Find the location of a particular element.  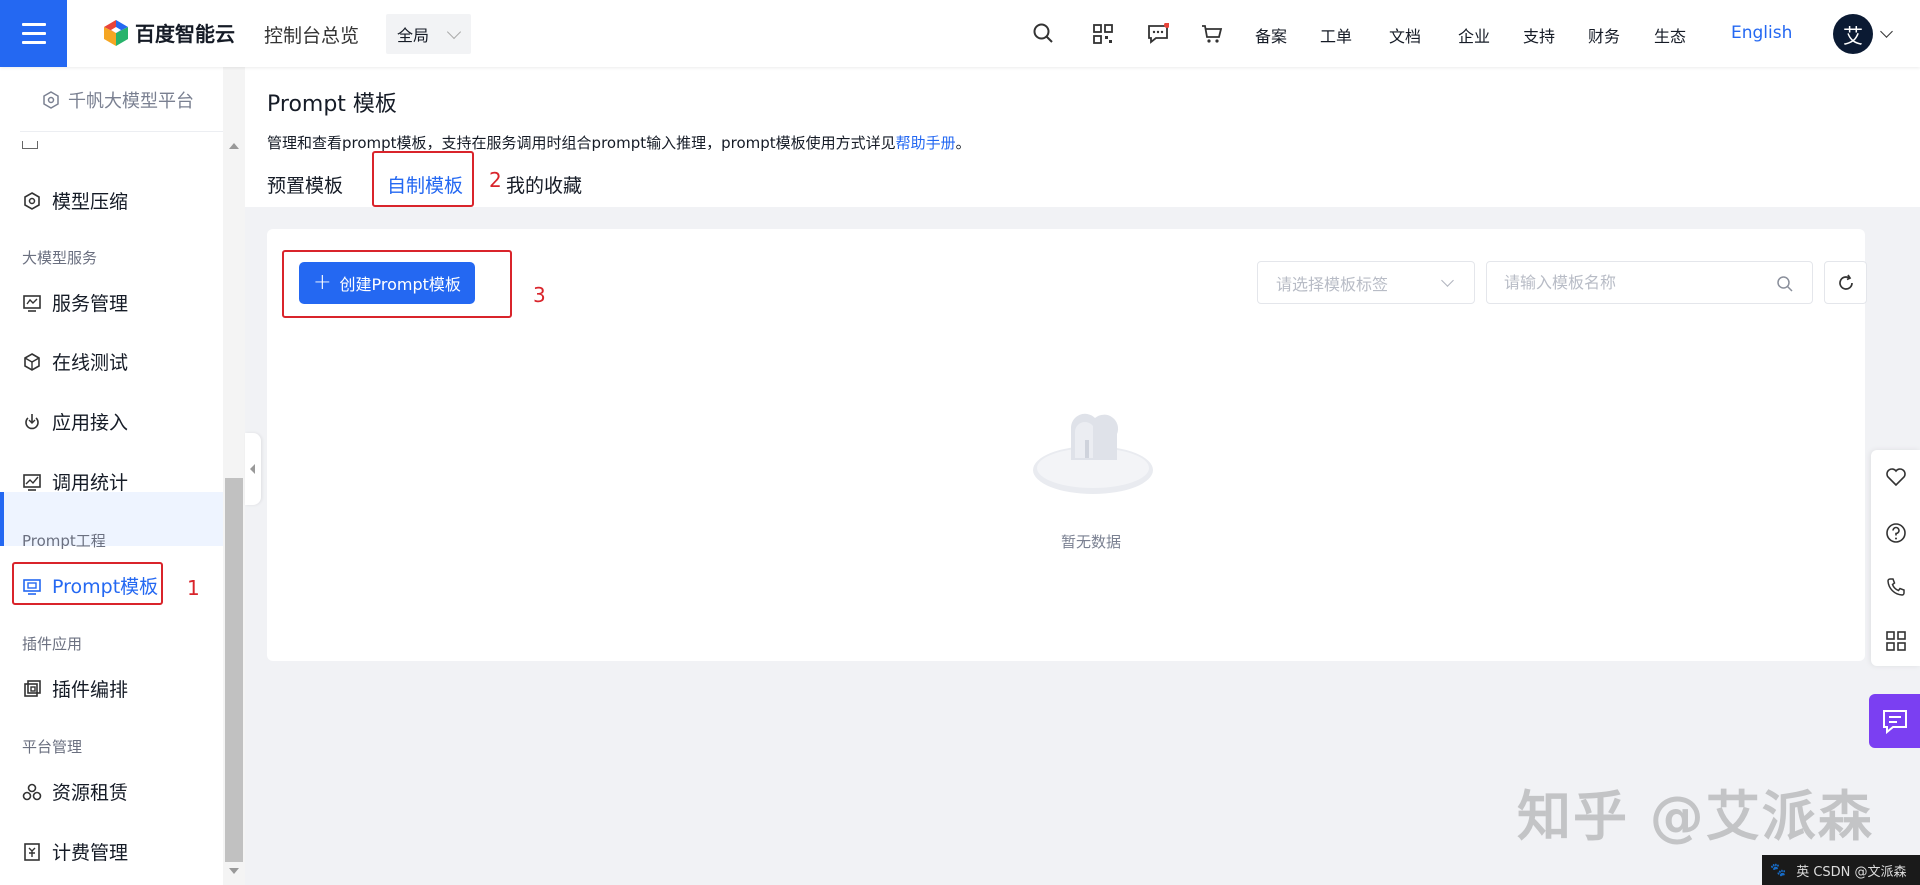

tag-select-placeholder: 请选择模板标签 is located at coordinates (1332, 284).